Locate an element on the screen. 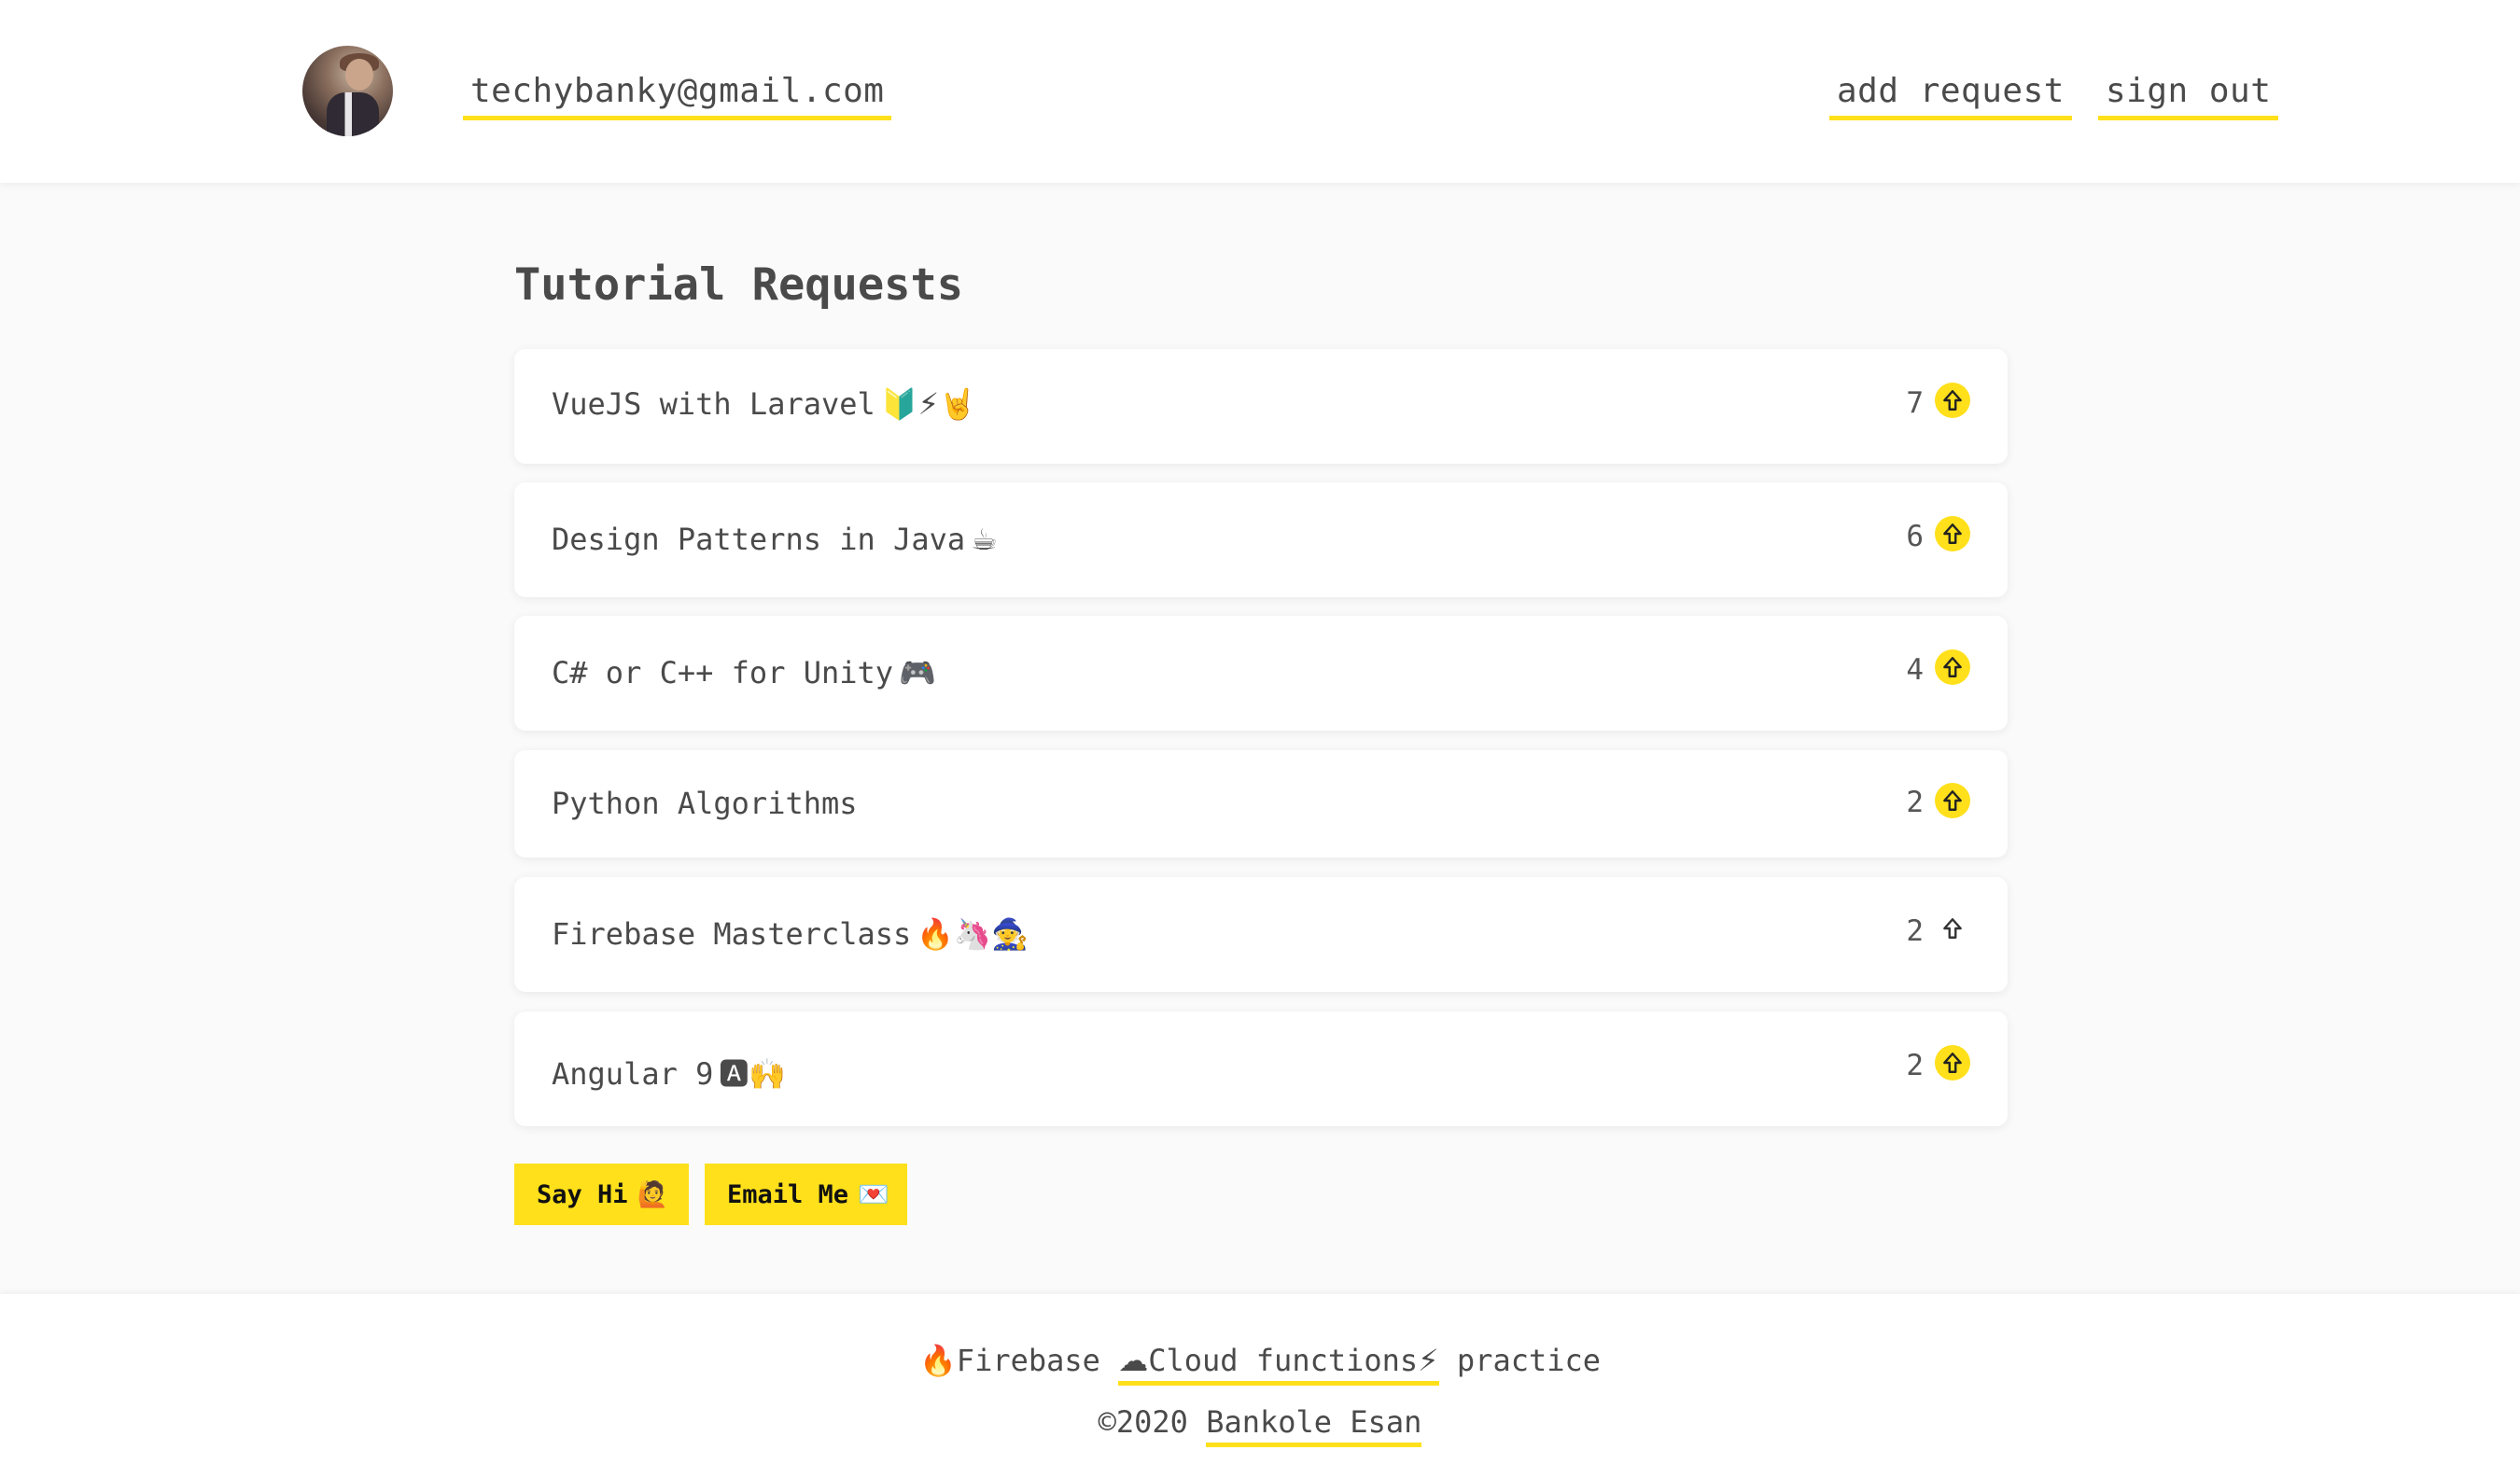 This screenshot has height=1478, width=2520. user-email-link: techybanky@gmail.com is located at coordinates (677, 95).